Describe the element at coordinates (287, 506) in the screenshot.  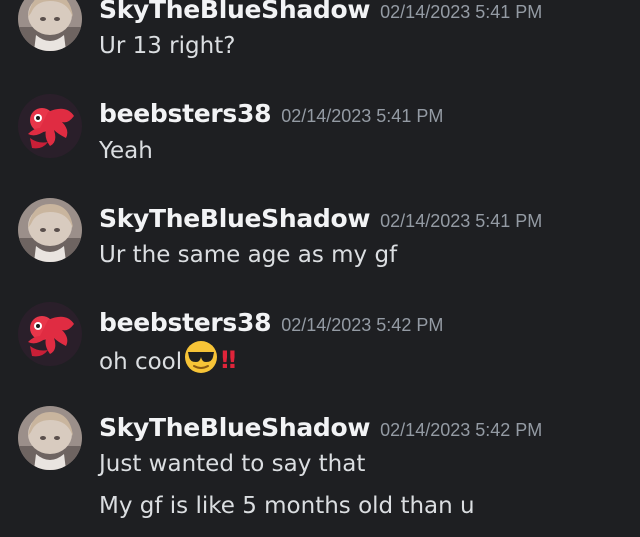
I see `message-text: My gf is like 5 months old than u` at that location.